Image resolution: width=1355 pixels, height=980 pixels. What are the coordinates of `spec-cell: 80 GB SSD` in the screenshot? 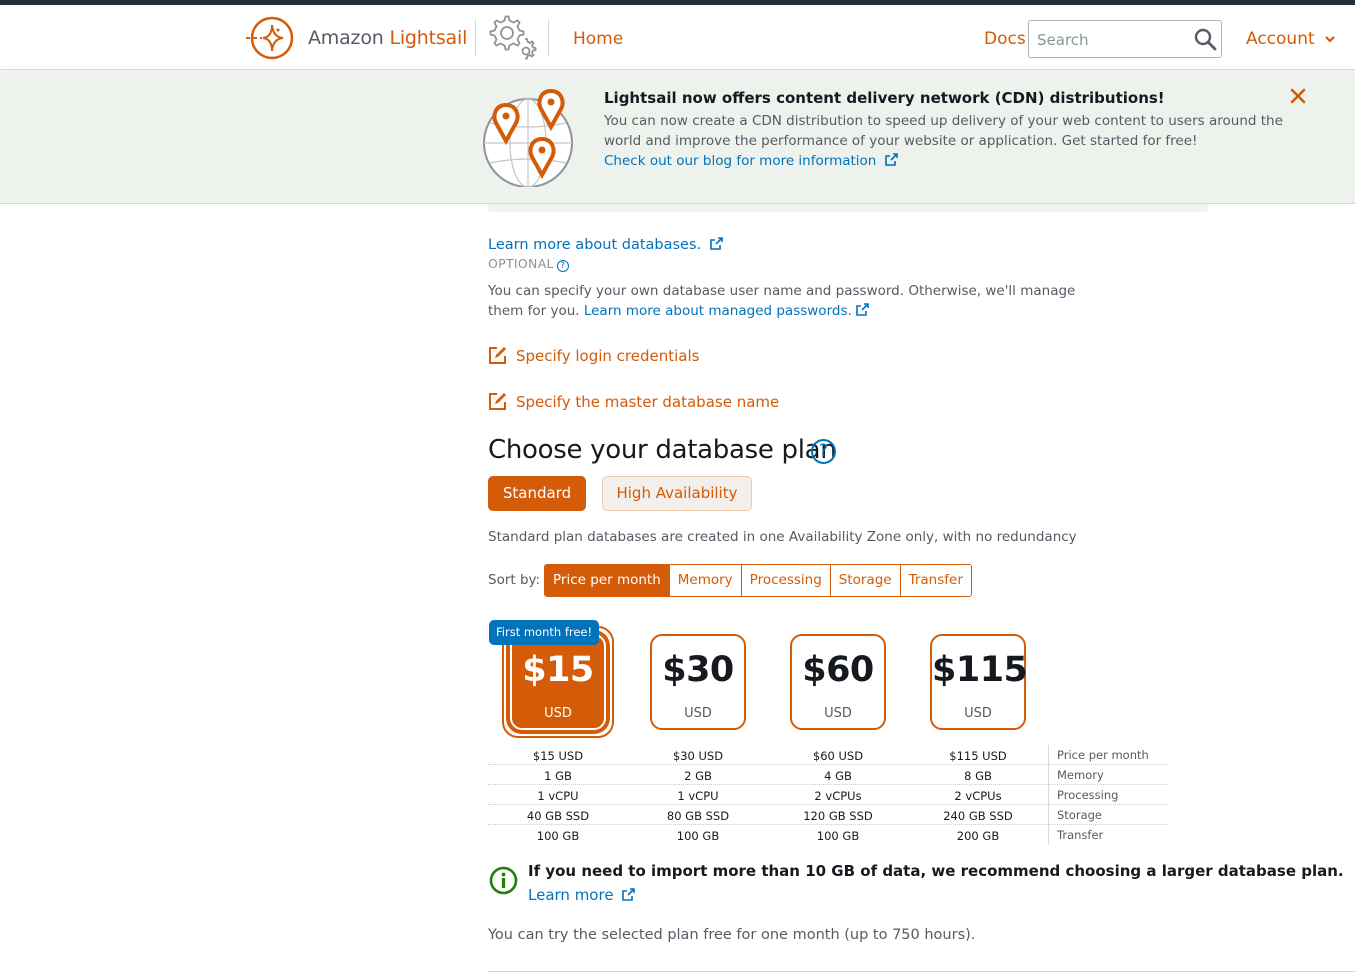 It's located at (698, 816).